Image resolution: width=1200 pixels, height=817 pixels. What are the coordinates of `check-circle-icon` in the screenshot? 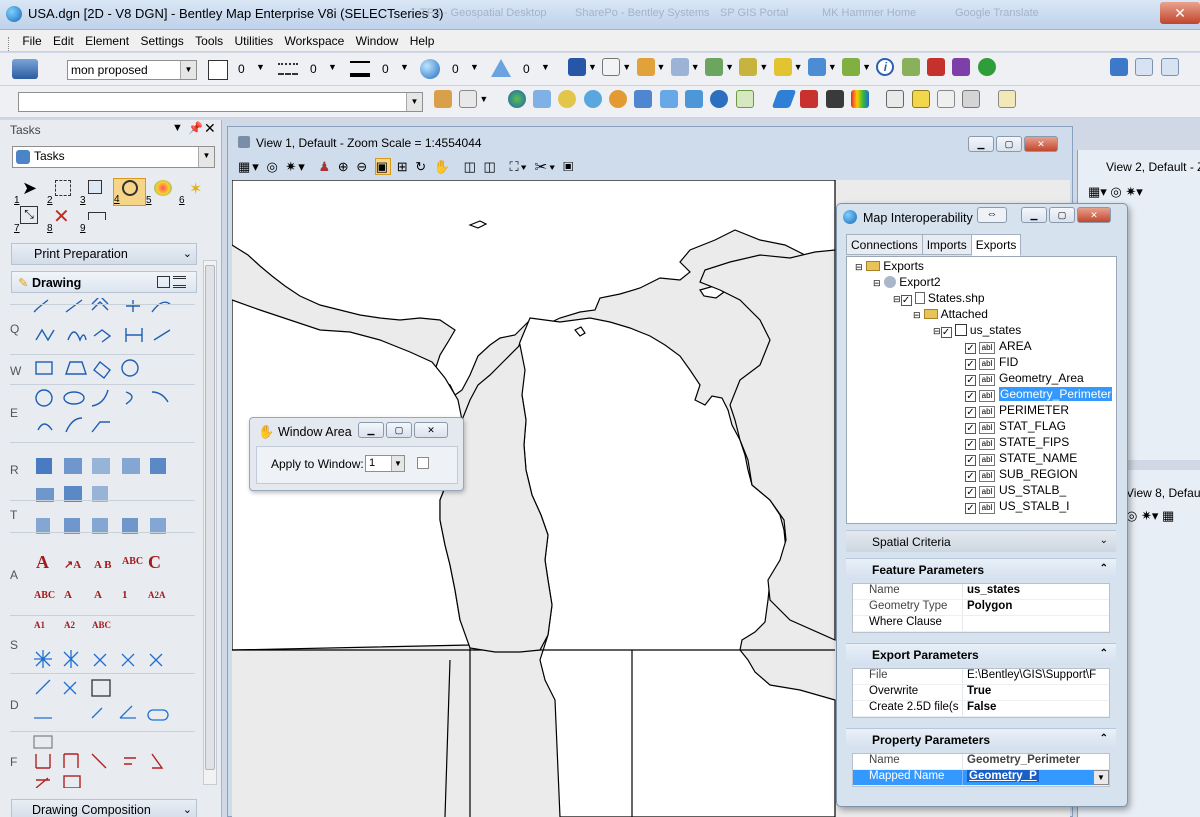 It's located at (986, 67).